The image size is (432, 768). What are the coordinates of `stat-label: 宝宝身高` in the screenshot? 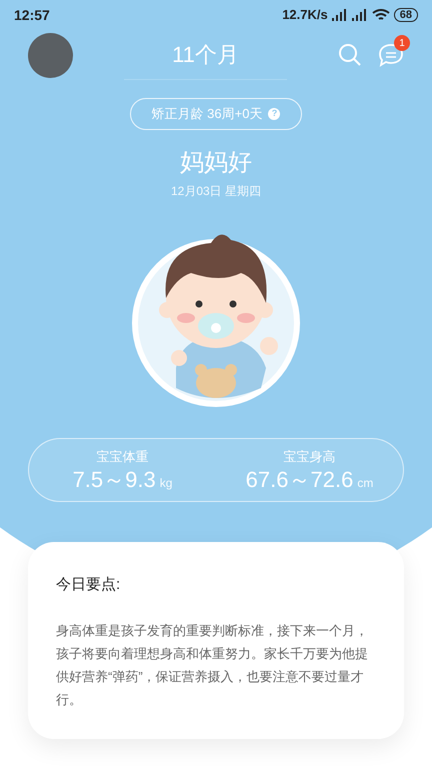 It's located at (310, 457).